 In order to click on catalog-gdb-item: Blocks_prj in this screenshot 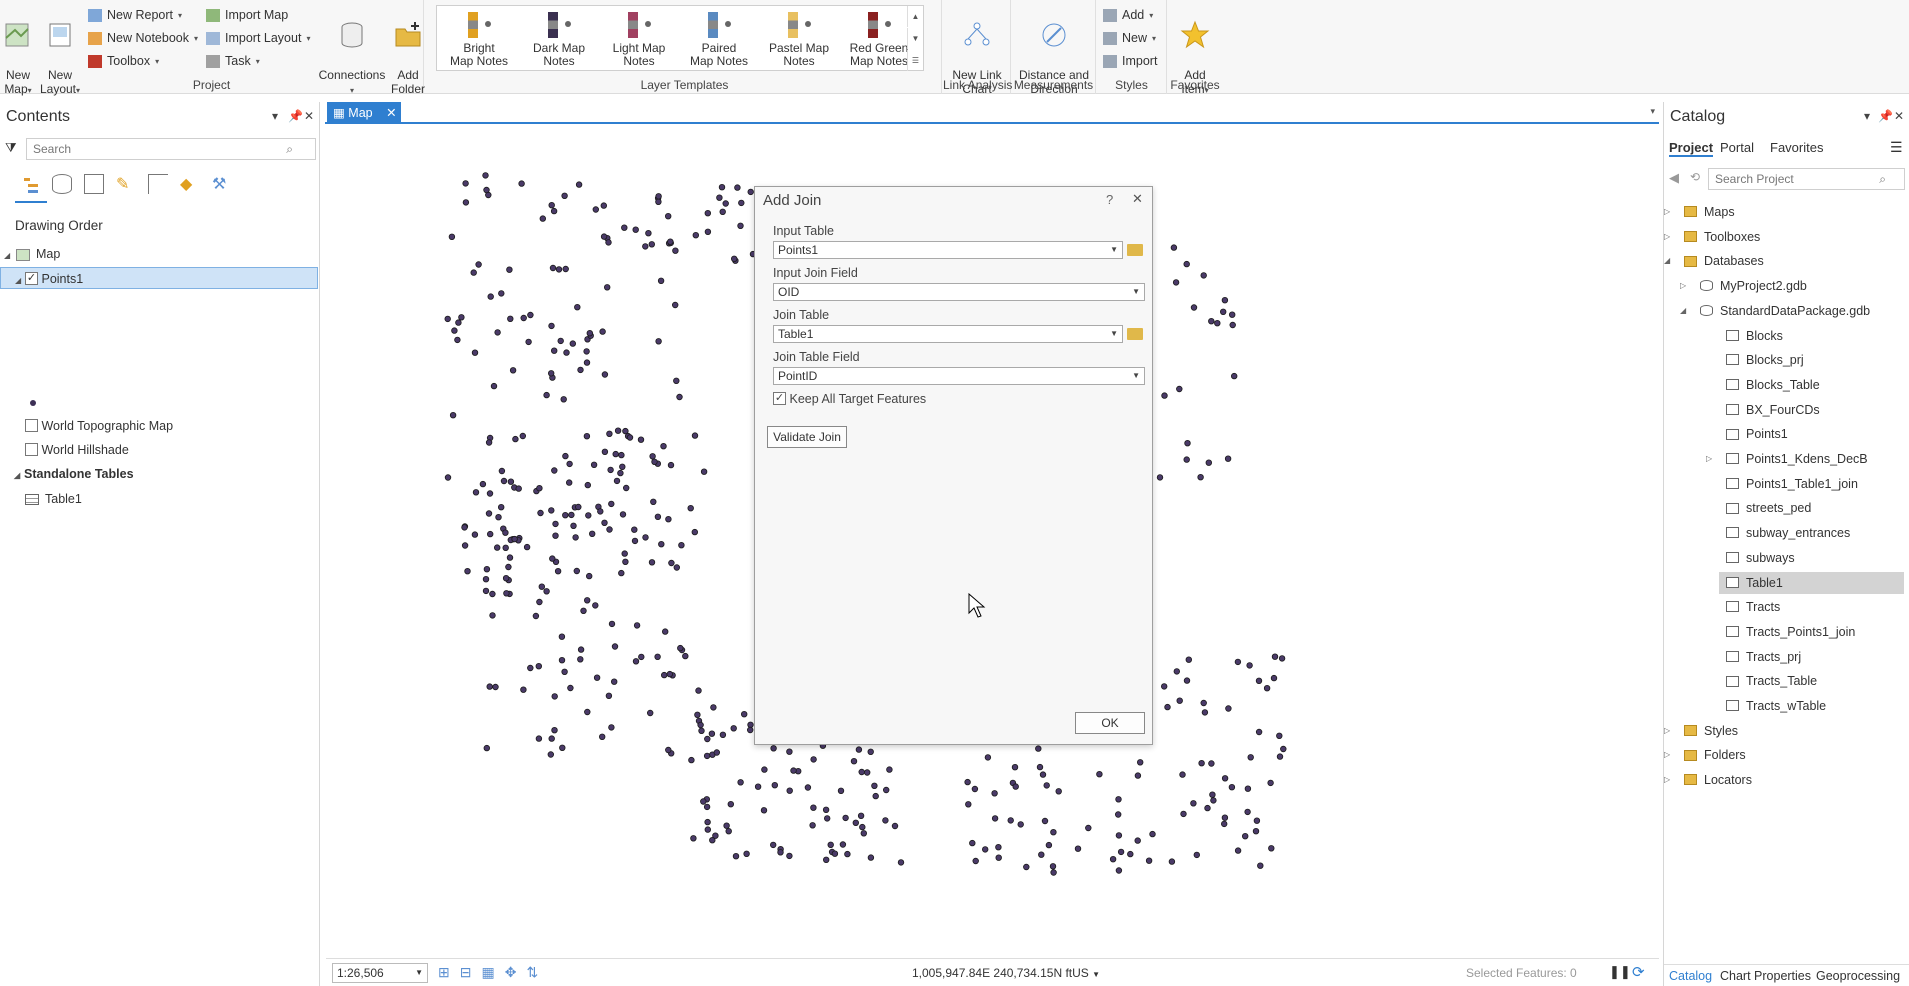, I will do `click(1786, 360)`.